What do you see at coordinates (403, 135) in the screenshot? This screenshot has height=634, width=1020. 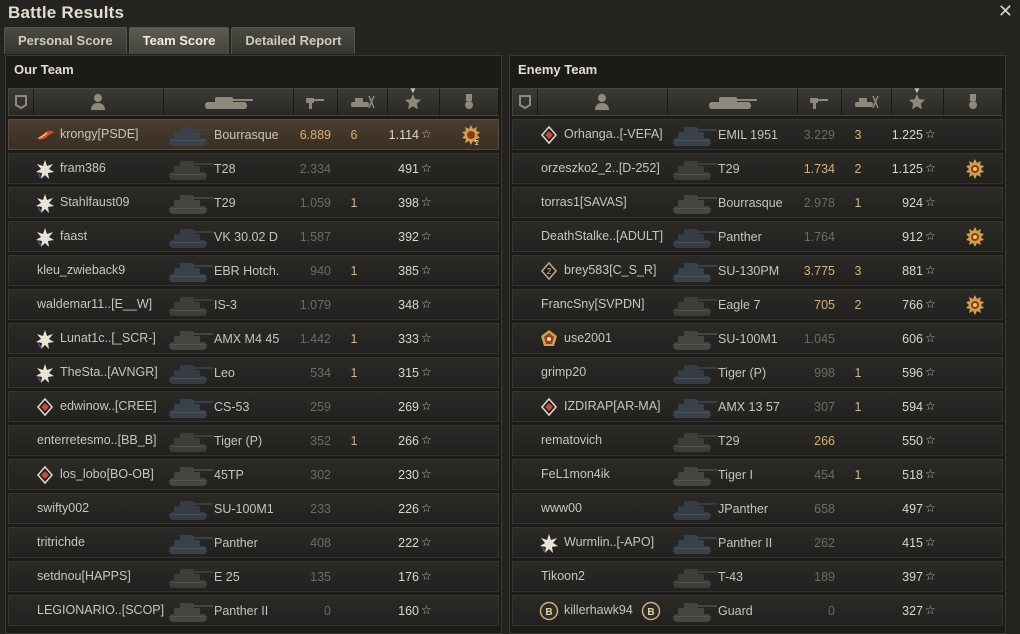 I see `xp-value: 1.114` at bounding box center [403, 135].